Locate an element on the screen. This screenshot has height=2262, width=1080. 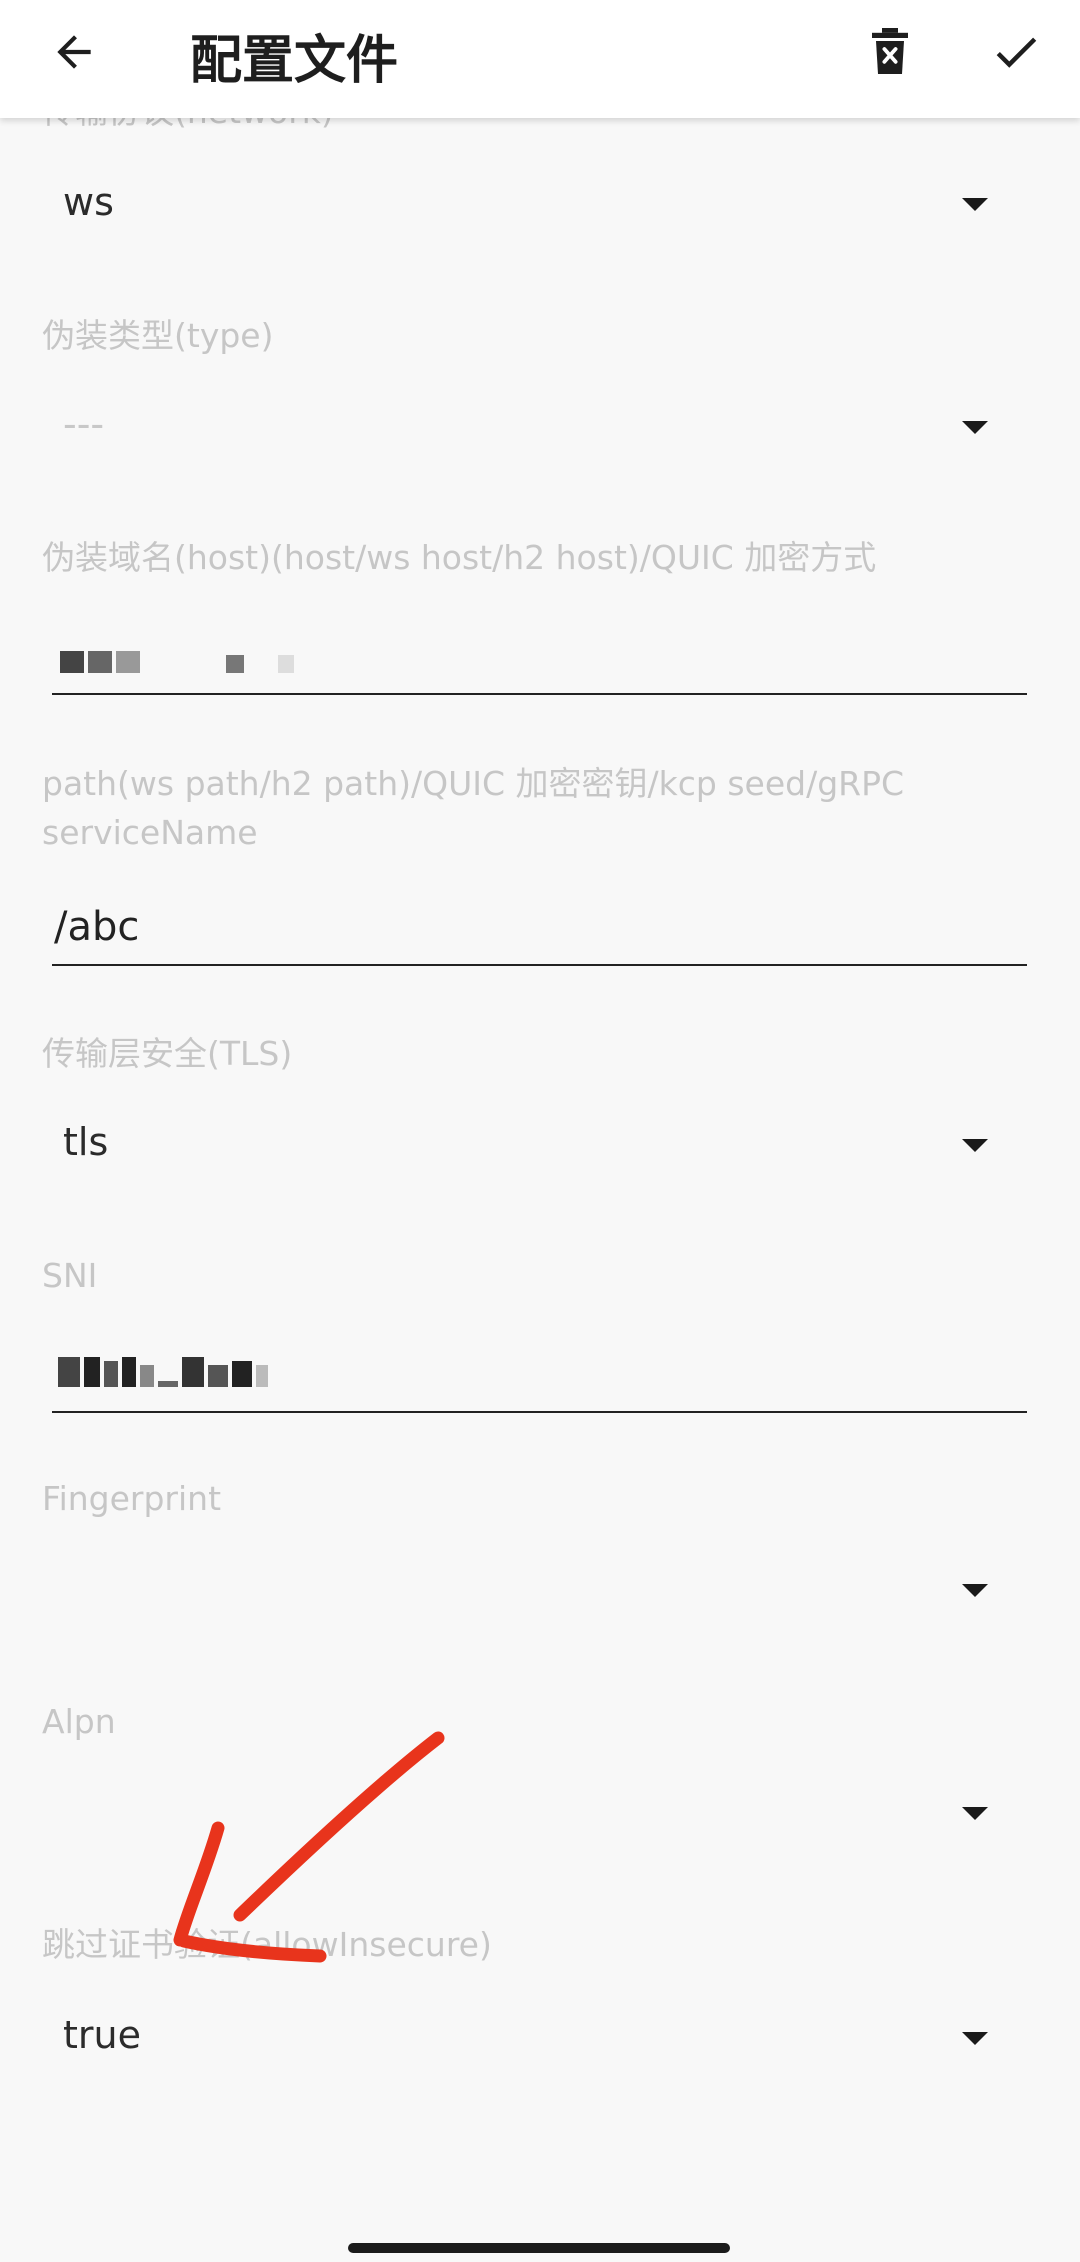
type-label: 伪装类型(type) is located at coordinates (158, 335).